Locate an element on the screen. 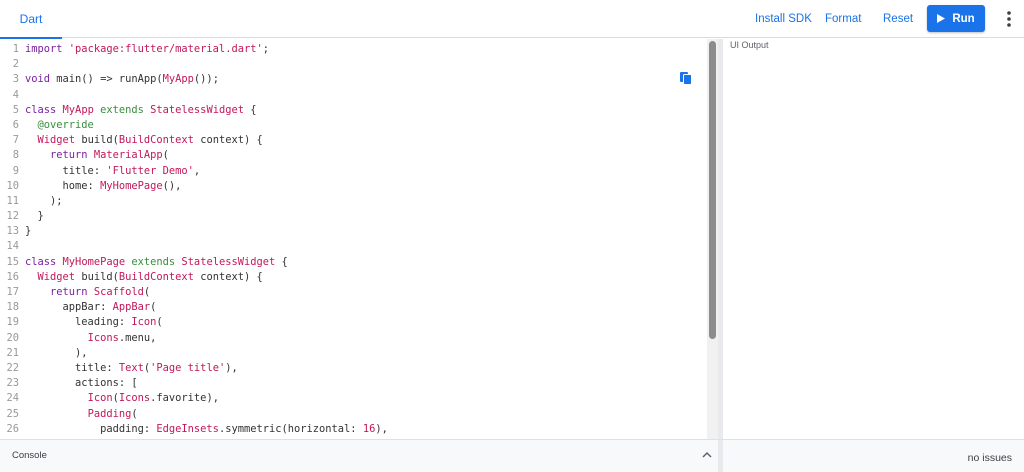 Image resolution: width=1024 pixels, height=472 pixels. code-token: , is located at coordinates (197, 170).